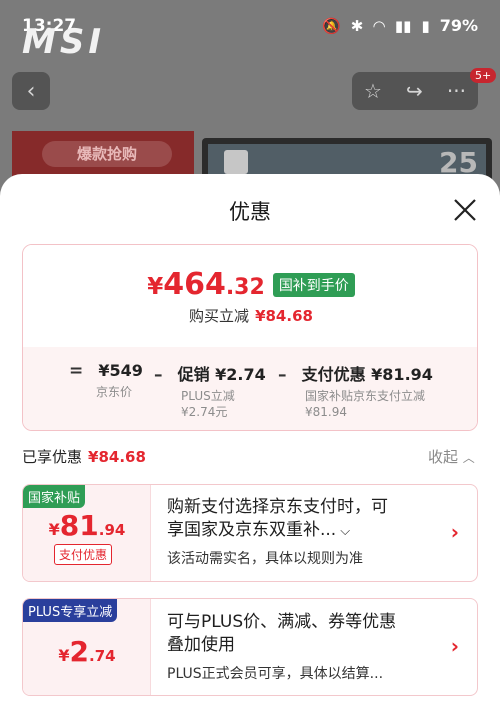  What do you see at coordinates (373, 91) in the screenshot?
I see `star-icon: ☆` at bounding box center [373, 91].